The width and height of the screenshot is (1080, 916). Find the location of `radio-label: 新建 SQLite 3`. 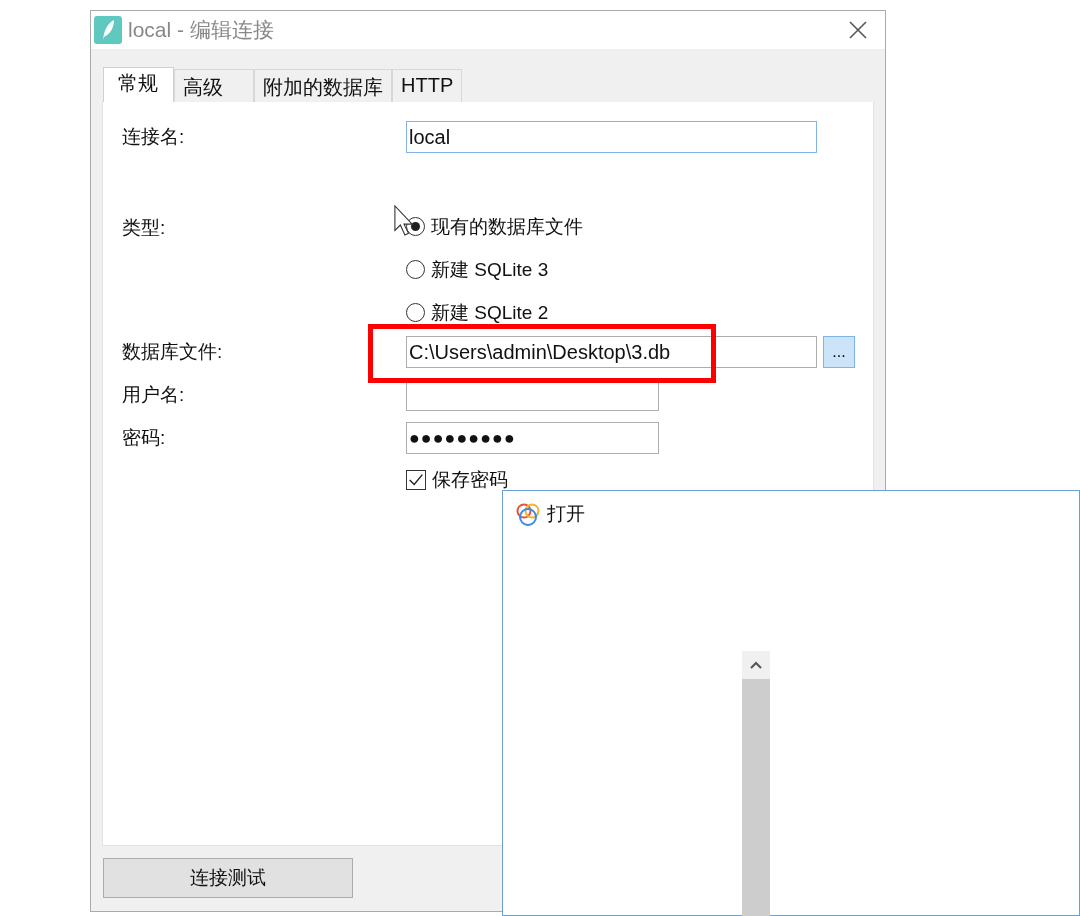

radio-label: 新建 SQLite 3 is located at coordinates (490, 269).